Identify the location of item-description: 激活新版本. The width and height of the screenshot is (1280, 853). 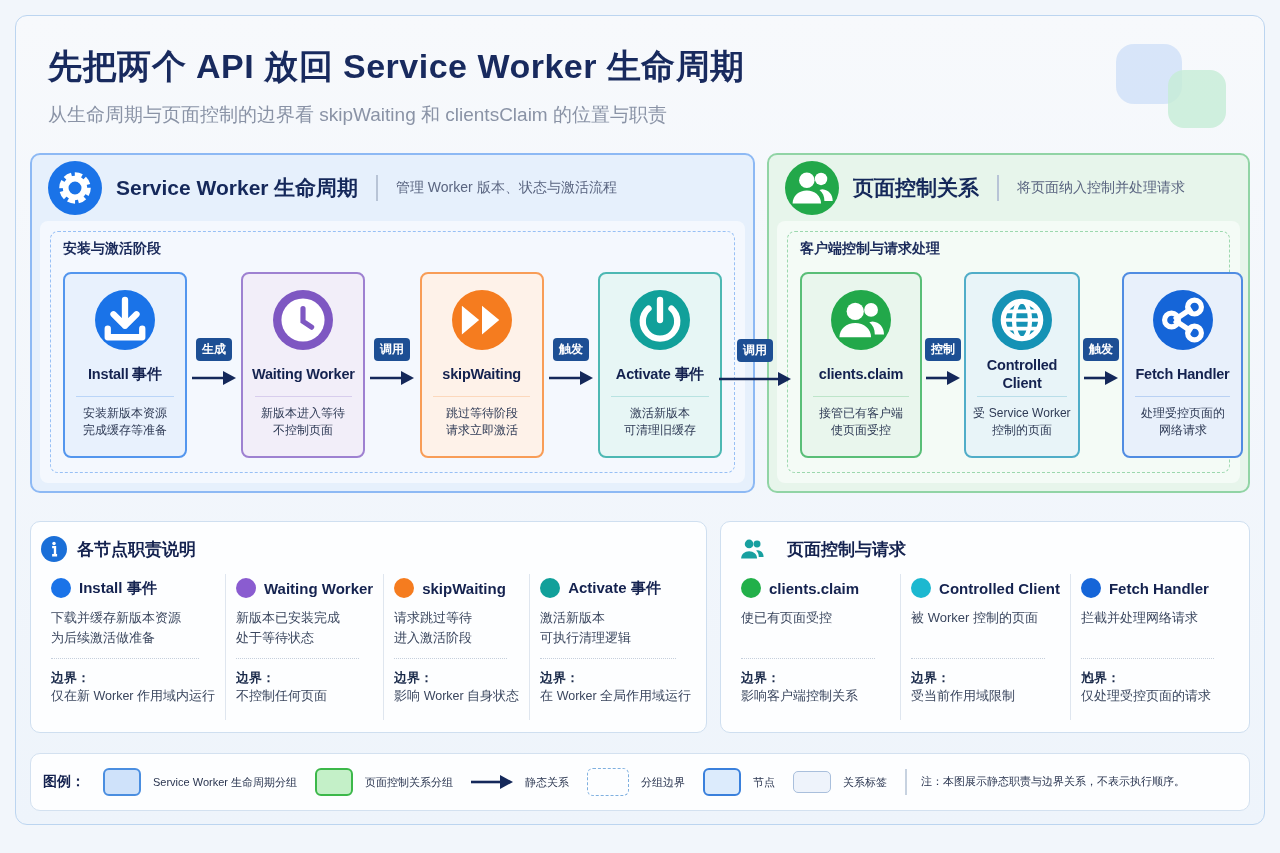
(573, 618).